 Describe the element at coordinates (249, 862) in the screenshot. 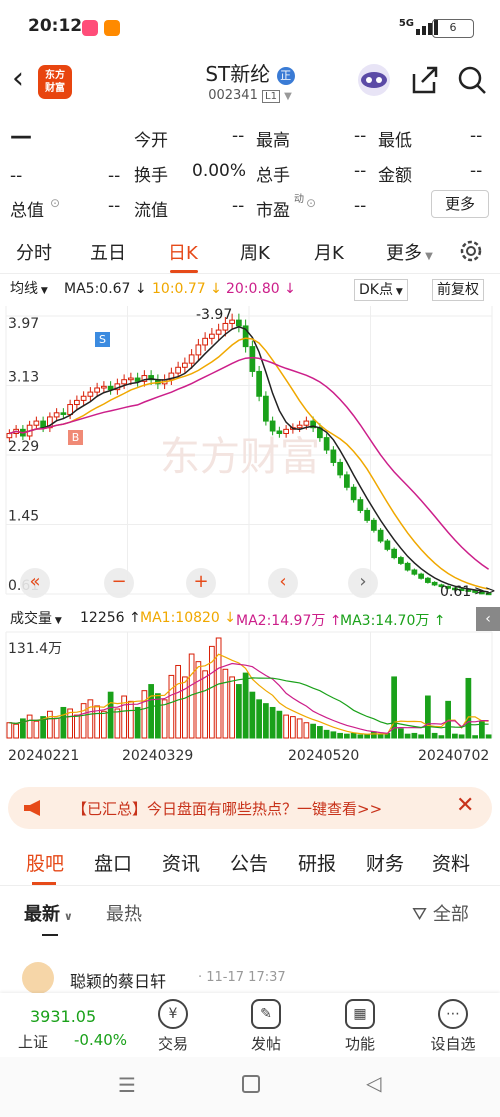

I see `tab-announcements: 公告` at that location.